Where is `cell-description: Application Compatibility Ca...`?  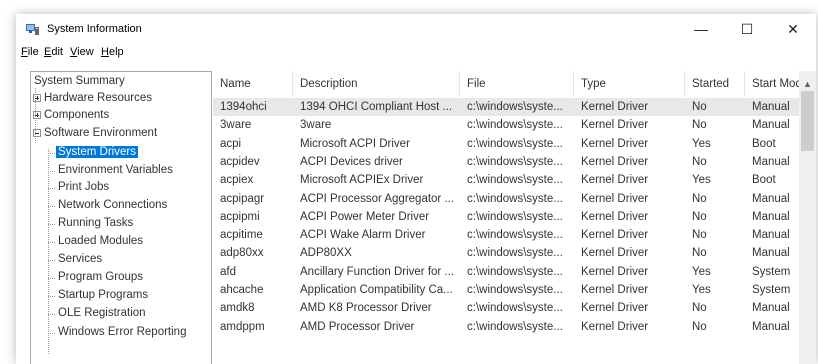
cell-description: Application Compatibility Ca... is located at coordinates (376, 290).